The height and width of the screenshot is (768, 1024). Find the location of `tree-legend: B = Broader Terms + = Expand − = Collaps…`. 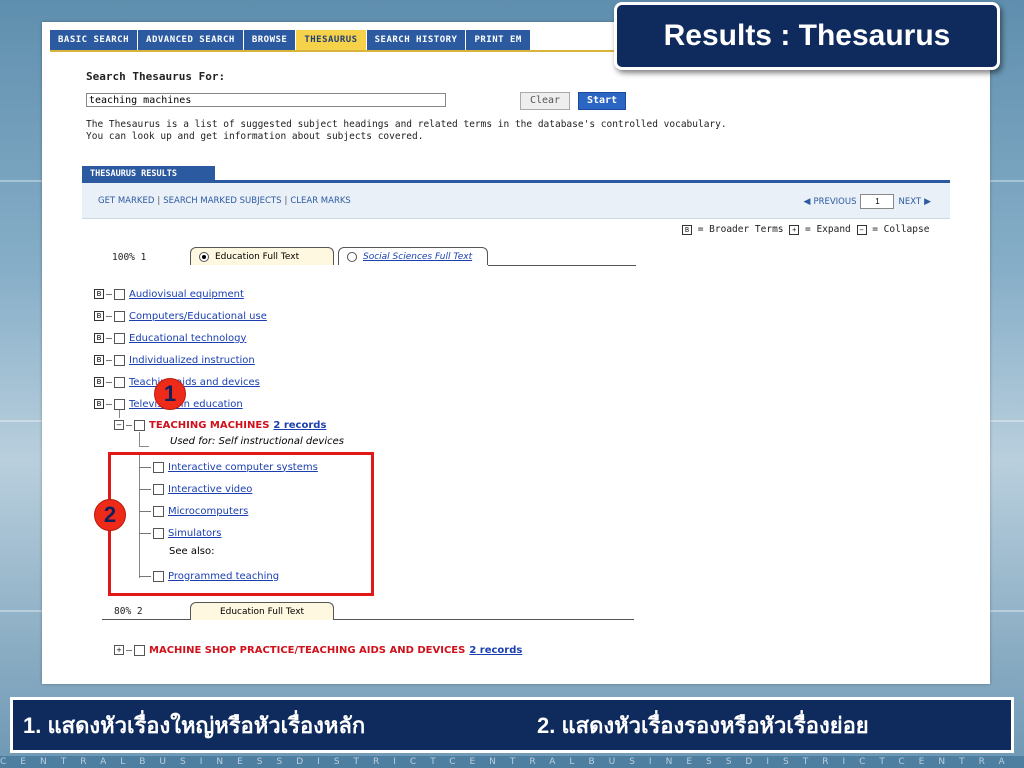

tree-legend: B = Broader Terms + = Expand − = Collaps… is located at coordinates (805, 229).